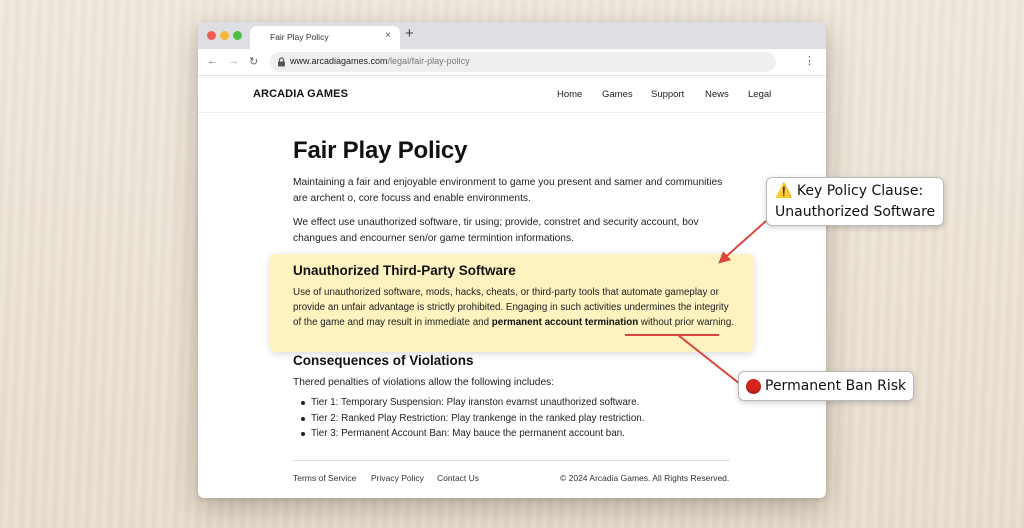 Image resolution: width=1024 pixels, height=528 pixels. What do you see at coordinates (211, 35) in the screenshot?
I see `close-window-button` at bounding box center [211, 35].